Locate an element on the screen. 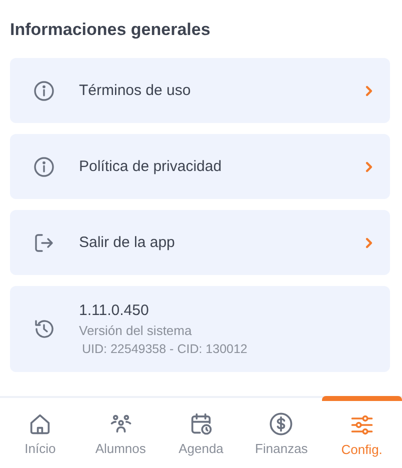 The height and width of the screenshot is (468, 402). nav-tab: Config. is located at coordinates (362, 432).